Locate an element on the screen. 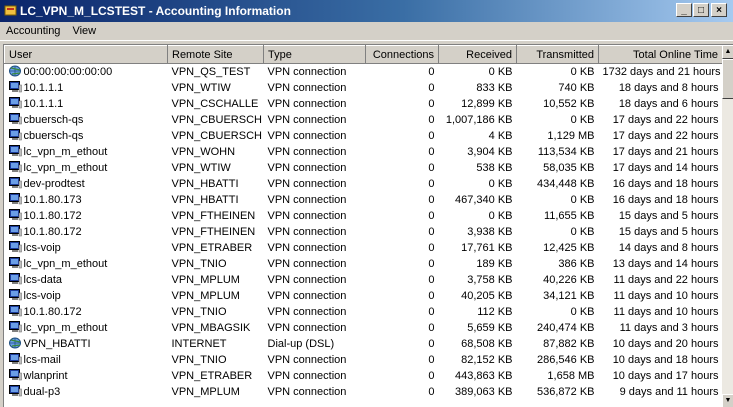 This screenshot has height=407, width=733. col-header-connections: Connections is located at coordinates (402, 54).